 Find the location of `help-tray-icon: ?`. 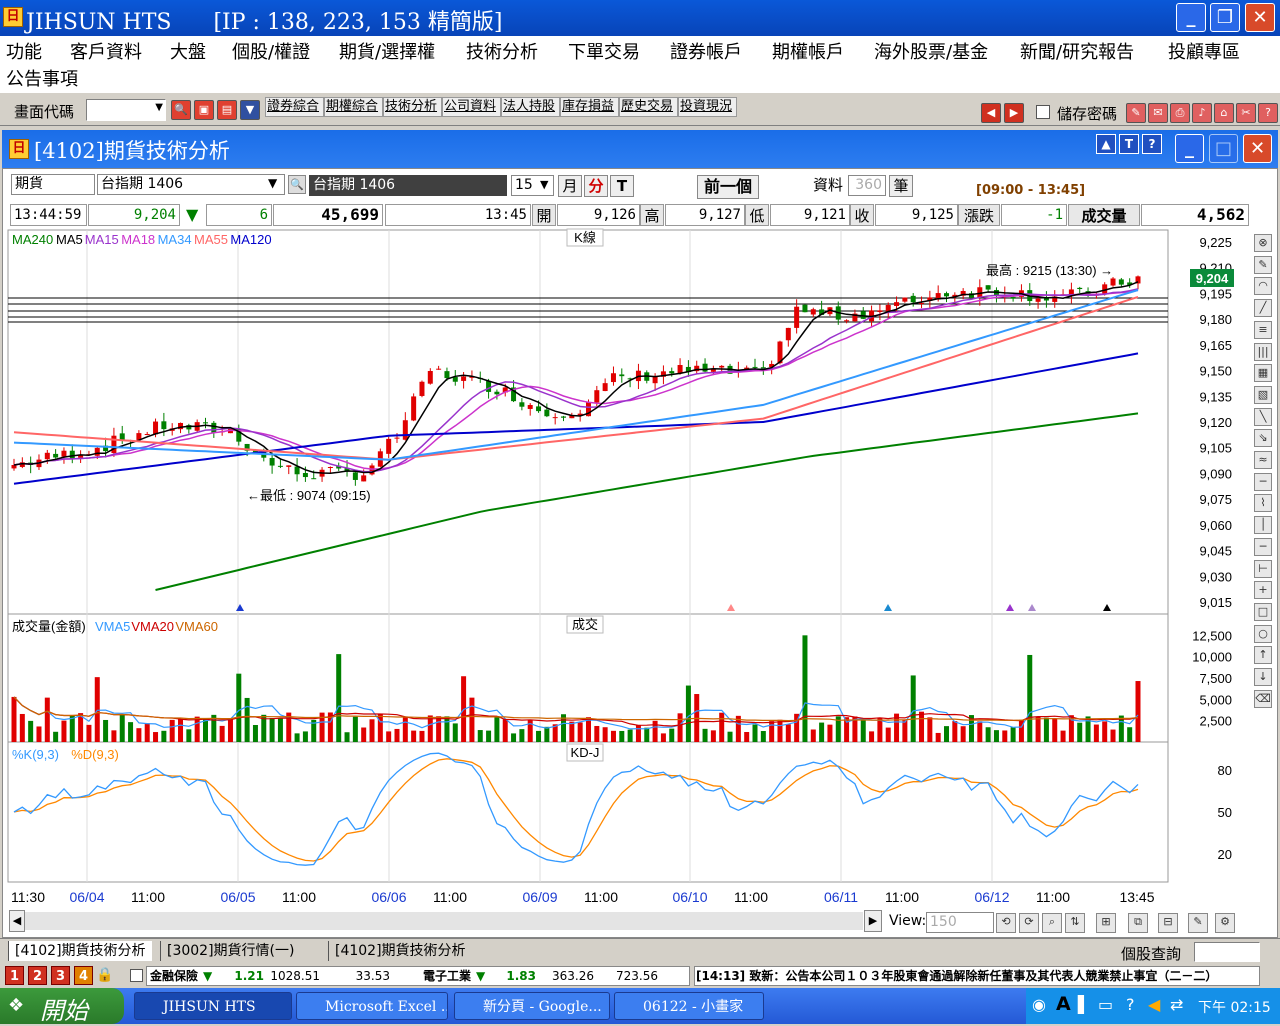

help-tray-icon: ? is located at coordinates (1130, 1004).